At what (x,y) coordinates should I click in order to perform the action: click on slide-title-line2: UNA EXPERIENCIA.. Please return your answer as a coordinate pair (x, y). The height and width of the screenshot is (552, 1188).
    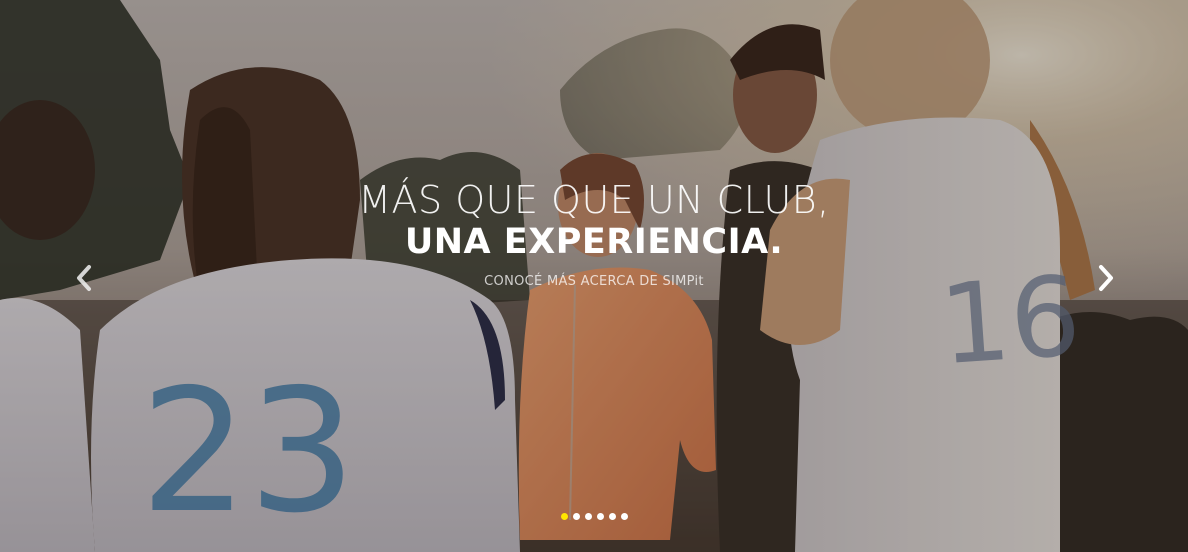
    Looking at the image, I should click on (594, 242).